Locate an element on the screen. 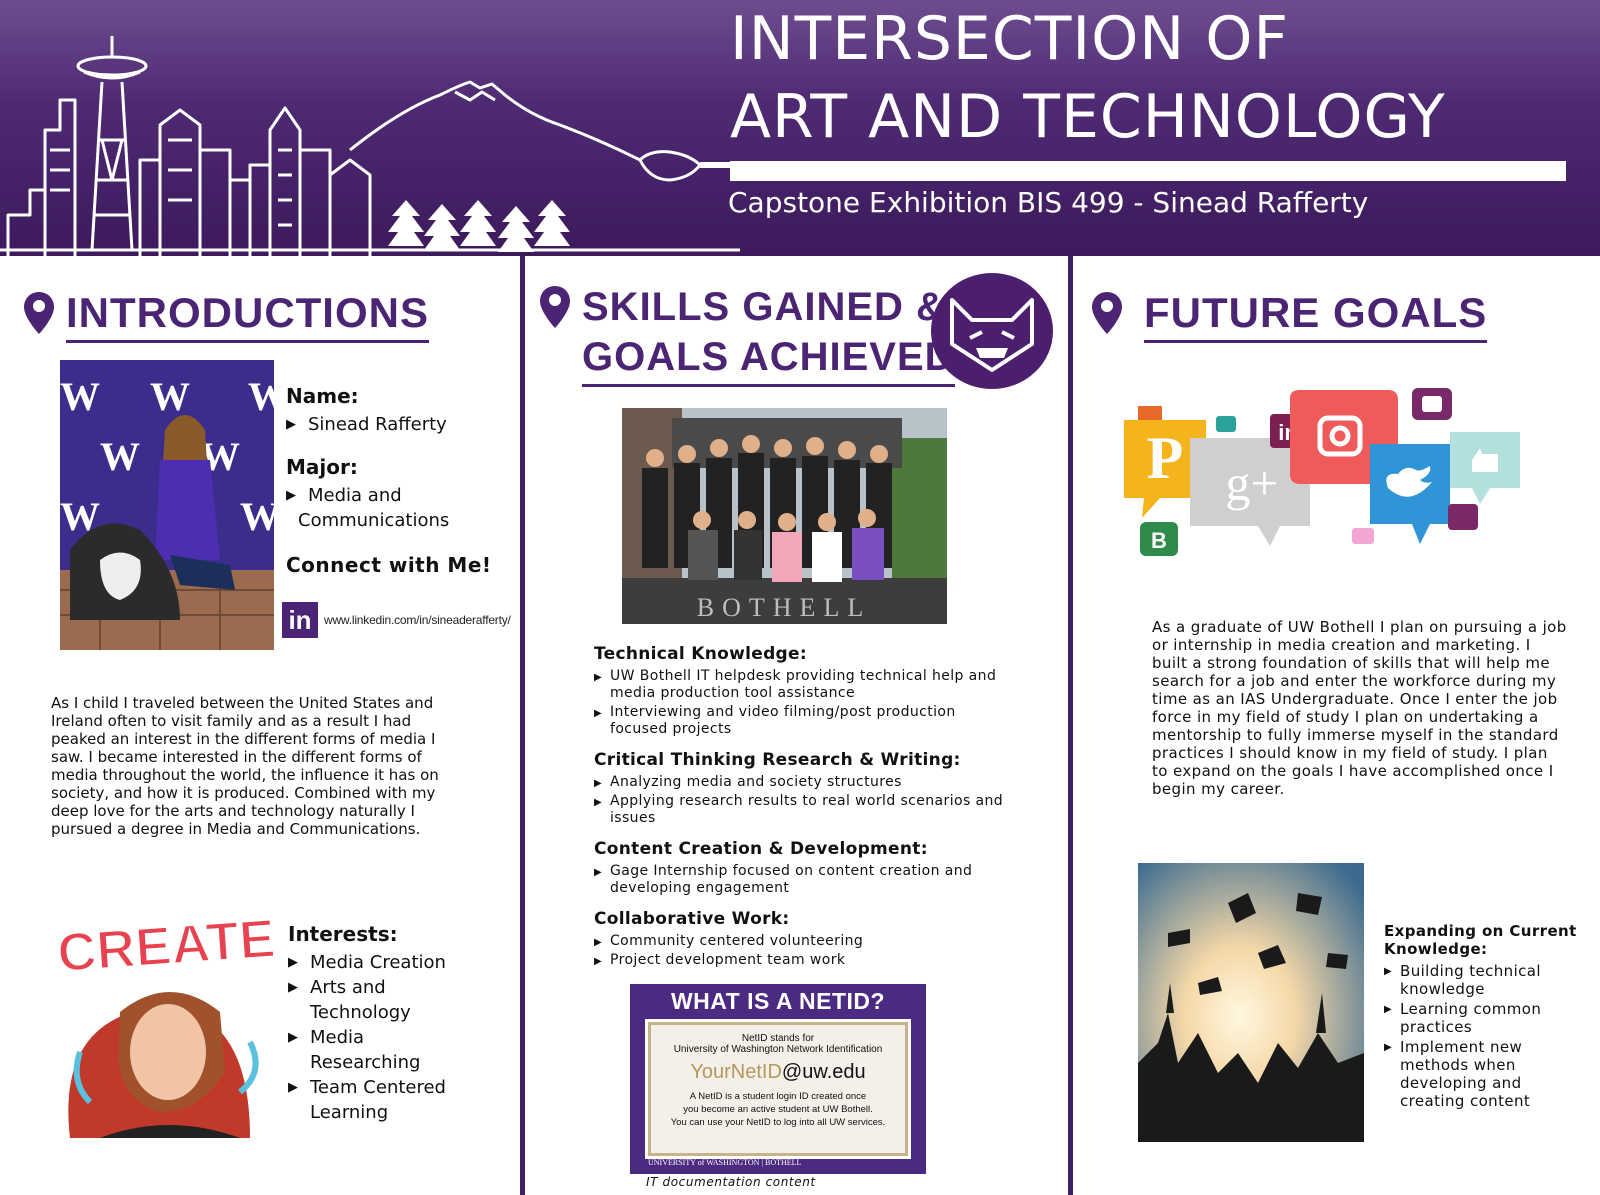 The height and width of the screenshot is (1195, 1600). netid-example-domain: @uw.edu is located at coordinates (823, 1072).